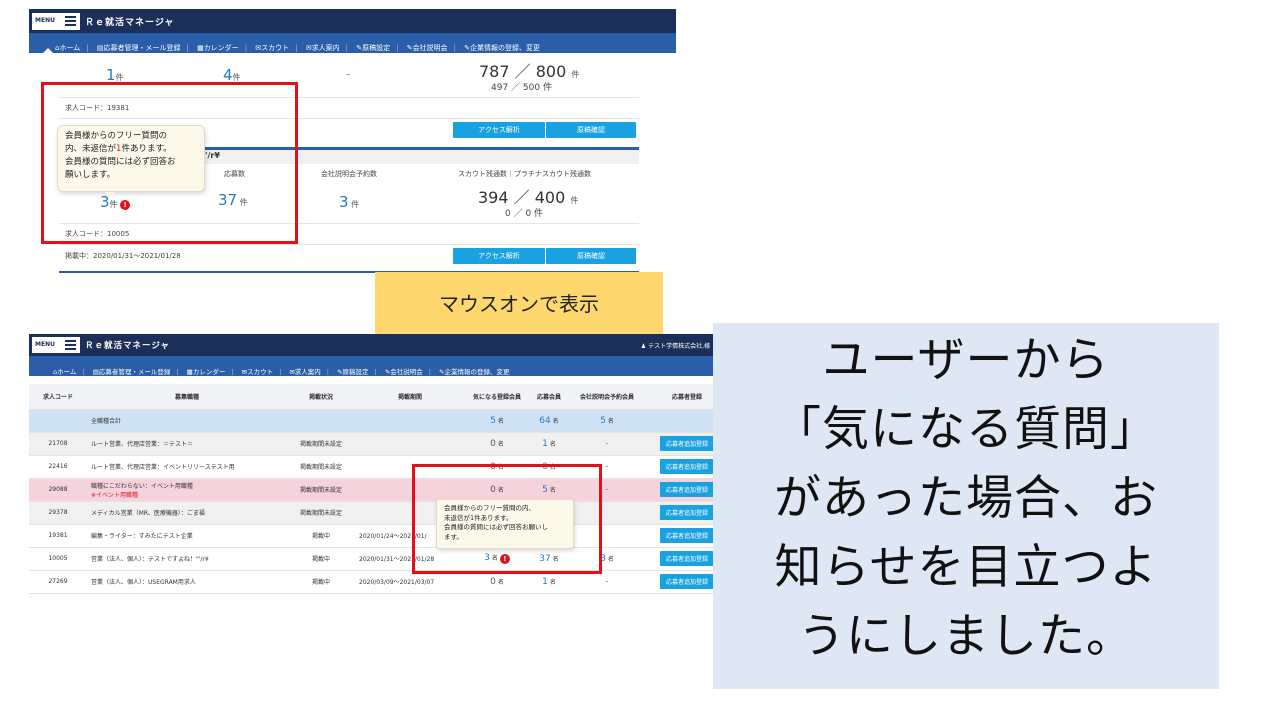  Describe the element at coordinates (344, 202) in the screenshot. I see `stat-value: 3` at that location.